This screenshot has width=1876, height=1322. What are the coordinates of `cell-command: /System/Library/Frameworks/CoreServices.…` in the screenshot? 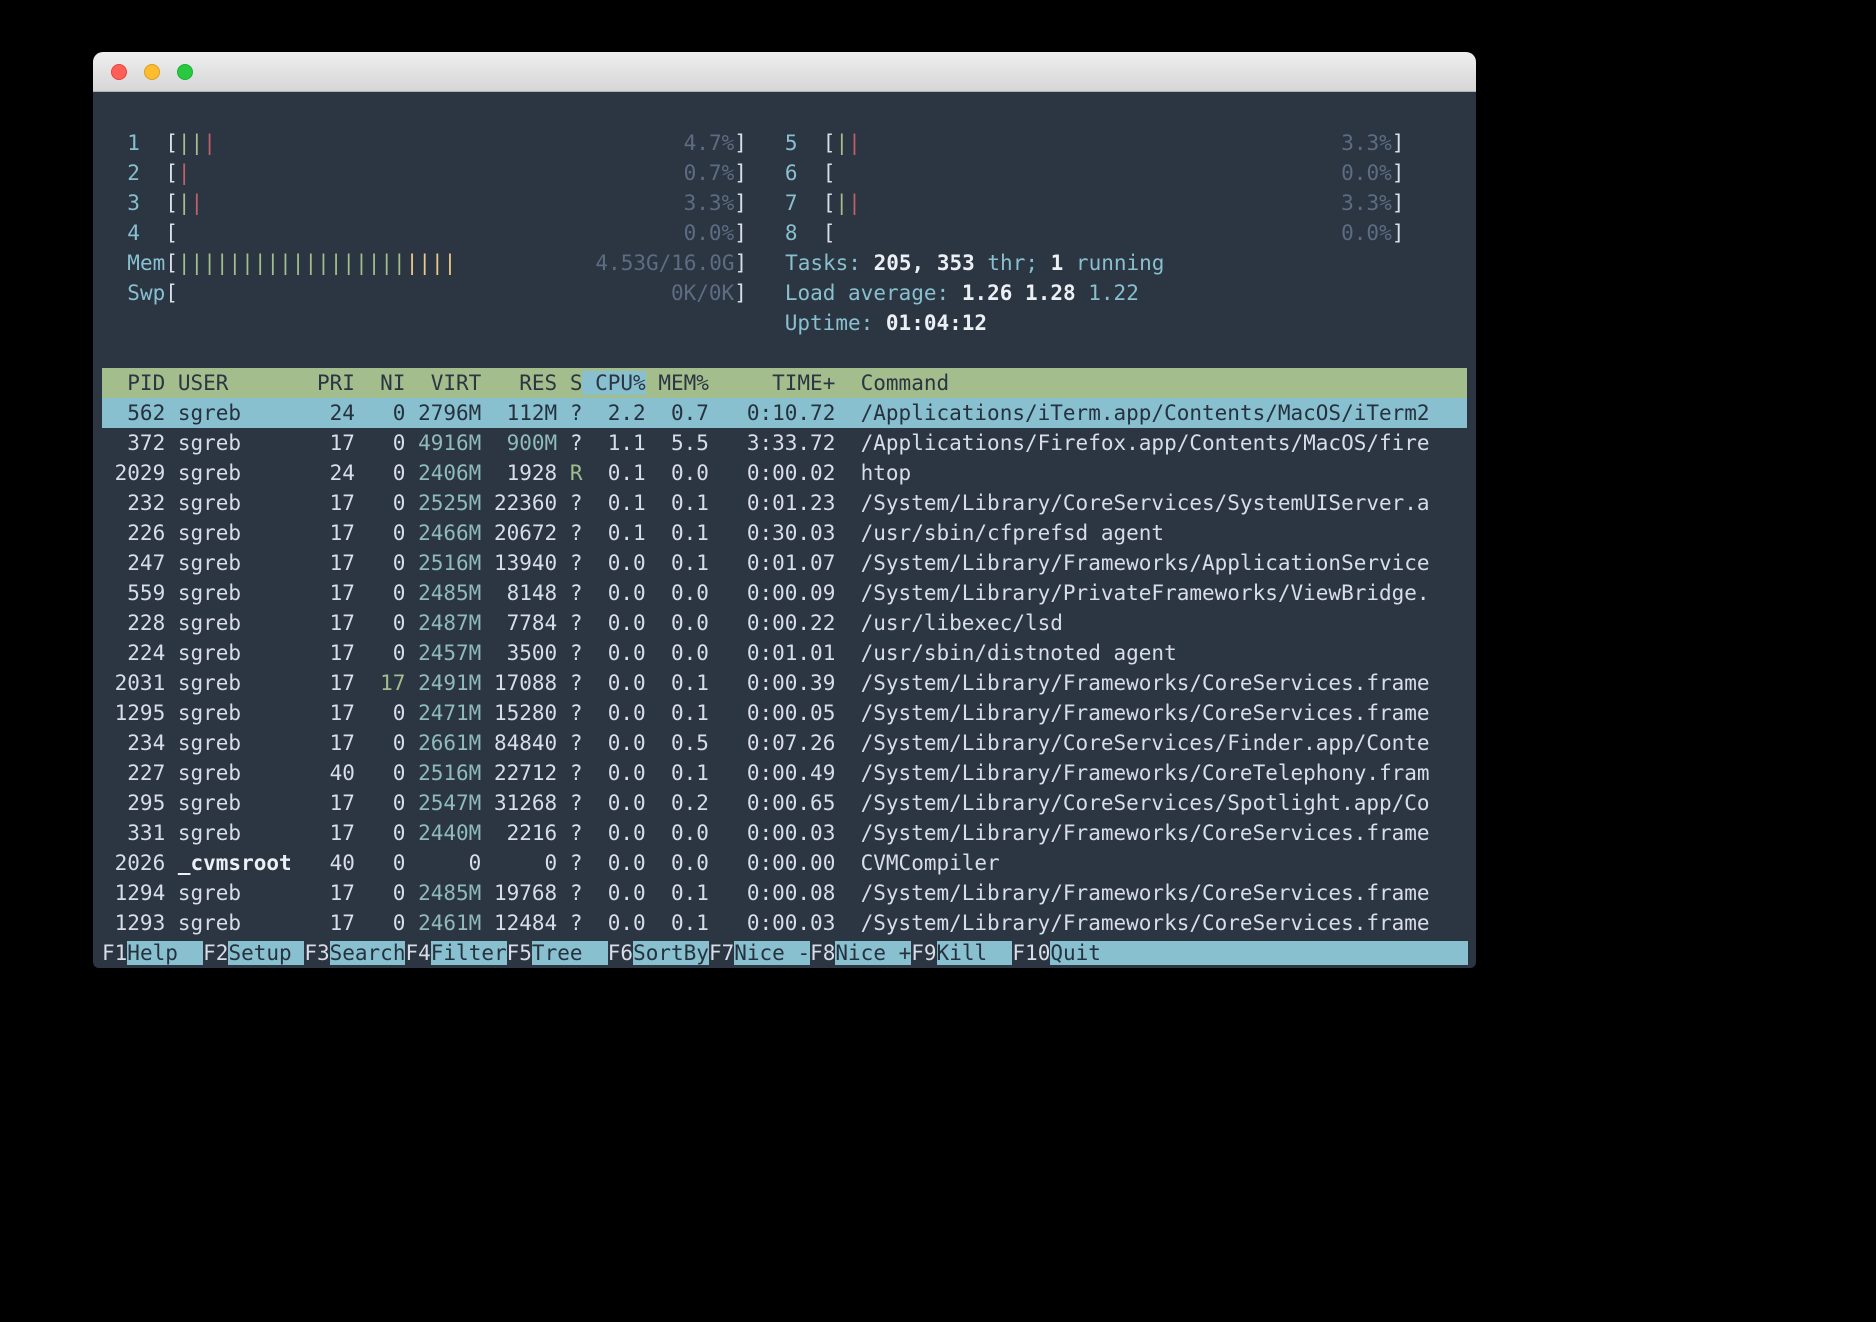 It's located at (1151, 923).